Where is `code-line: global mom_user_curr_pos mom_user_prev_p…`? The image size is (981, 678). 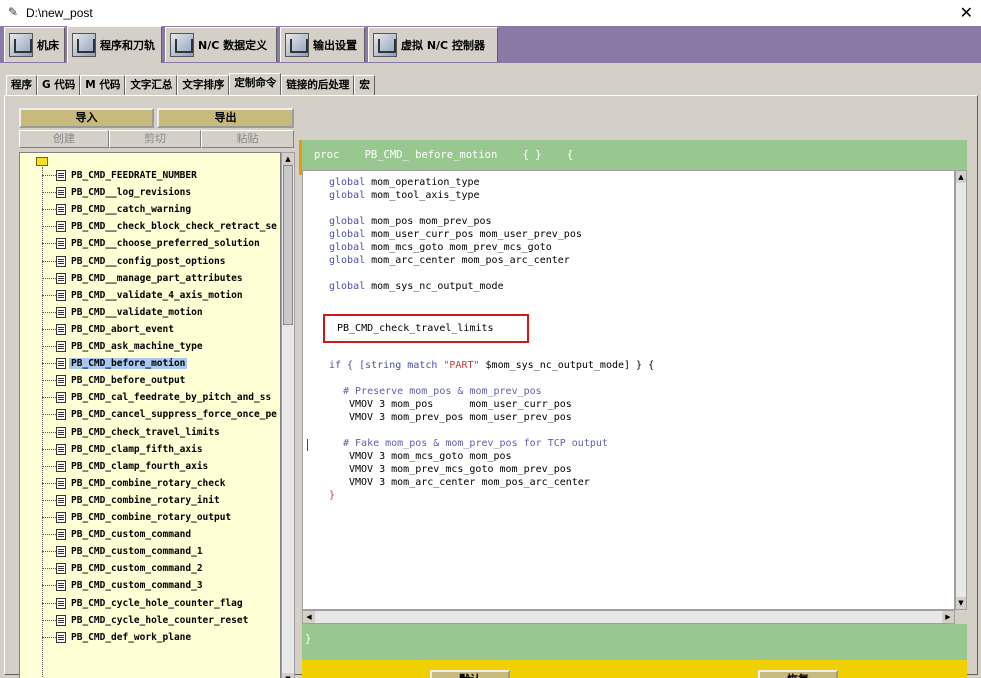 code-line: global mom_user_curr_pos mom_user_prev_p… is located at coordinates (455, 234).